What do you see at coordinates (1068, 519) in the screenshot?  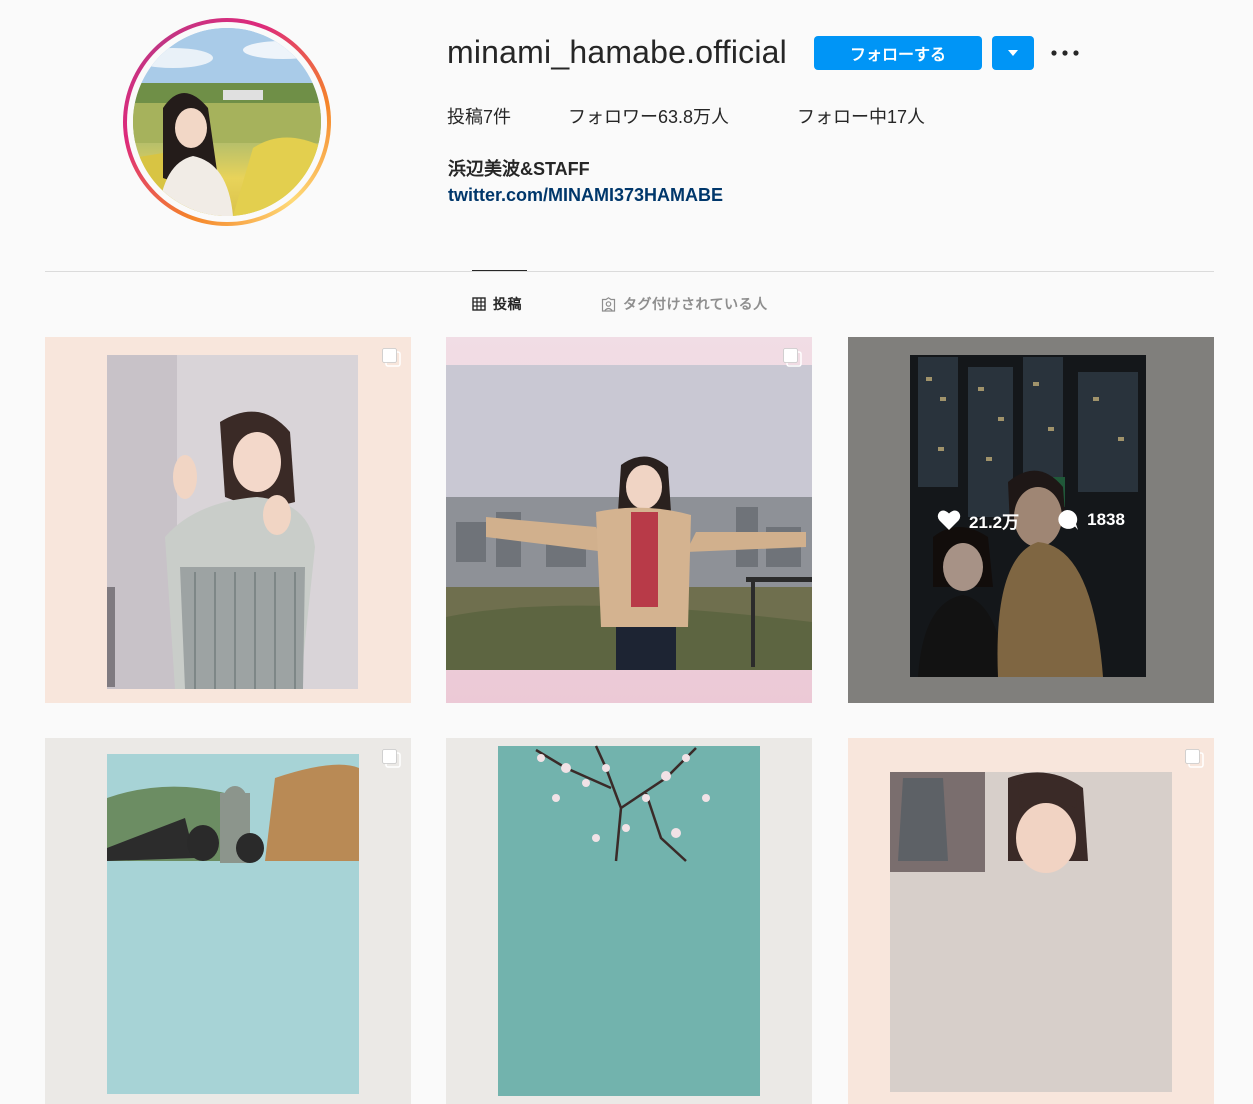 I see `comment-icon` at bounding box center [1068, 519].